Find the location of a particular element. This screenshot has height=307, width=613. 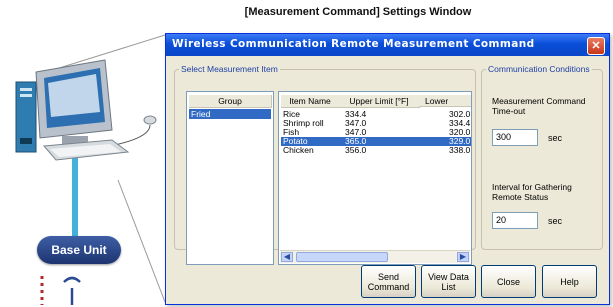

callout-line-bottom is located at coordinates (141, 241).